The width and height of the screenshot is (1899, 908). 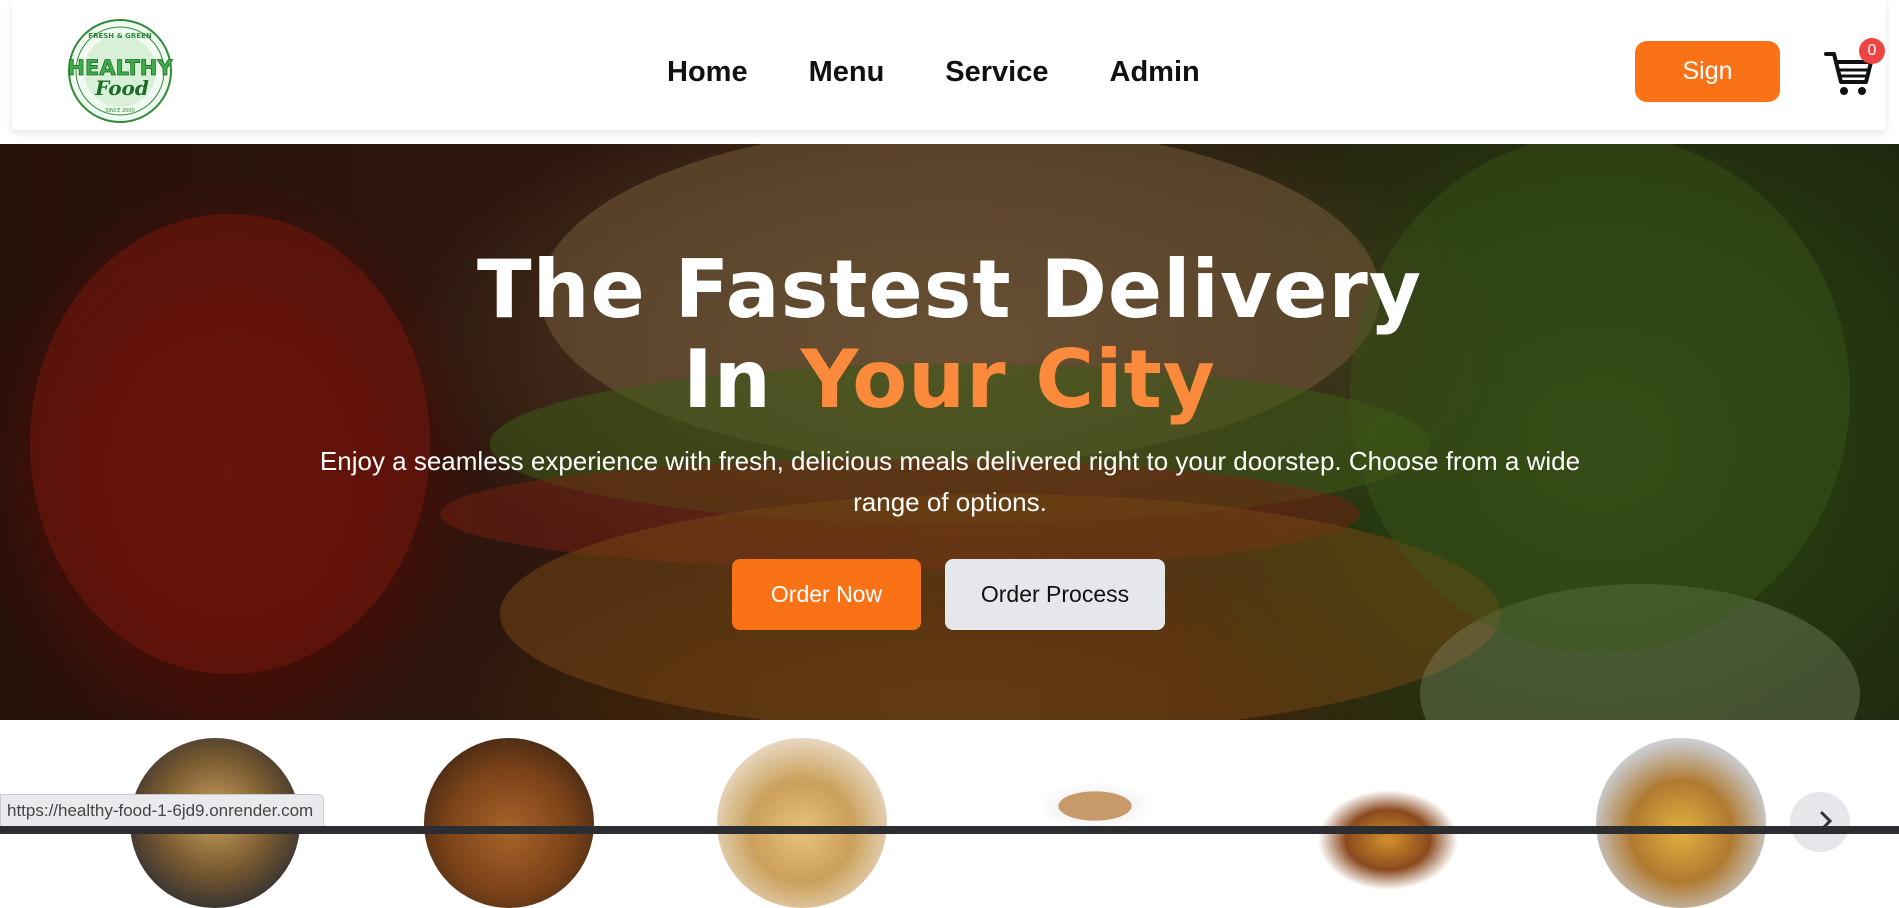 I want to click on dosa-plate-image, so click(x=802, y=823).